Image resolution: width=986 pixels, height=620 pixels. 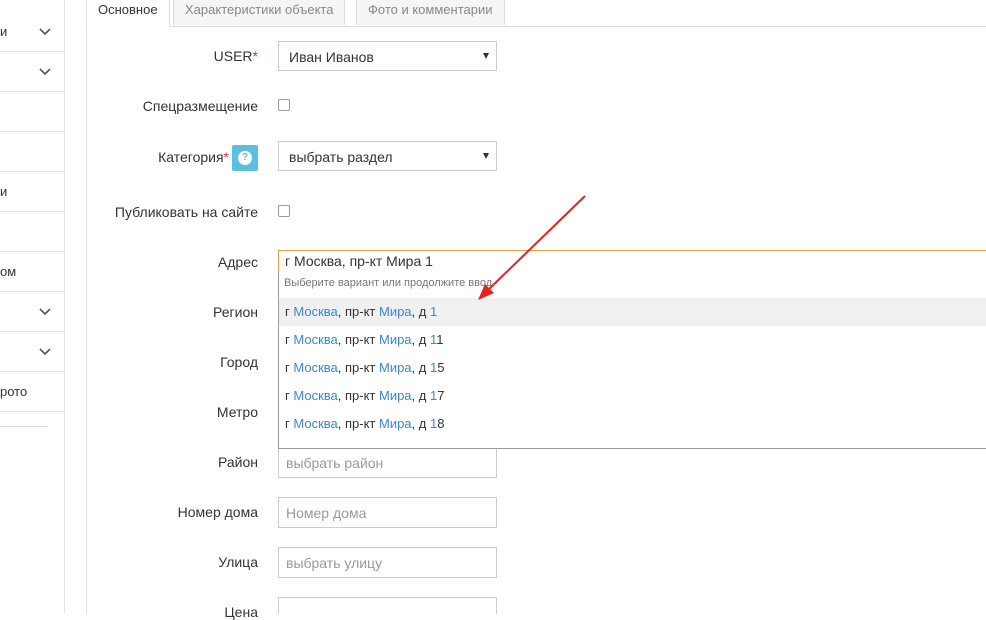 What do you see at coordinates (441, 423) in the screenshot?
I see `suggestion-number-rest: 8` at bounding box center [441, 423].